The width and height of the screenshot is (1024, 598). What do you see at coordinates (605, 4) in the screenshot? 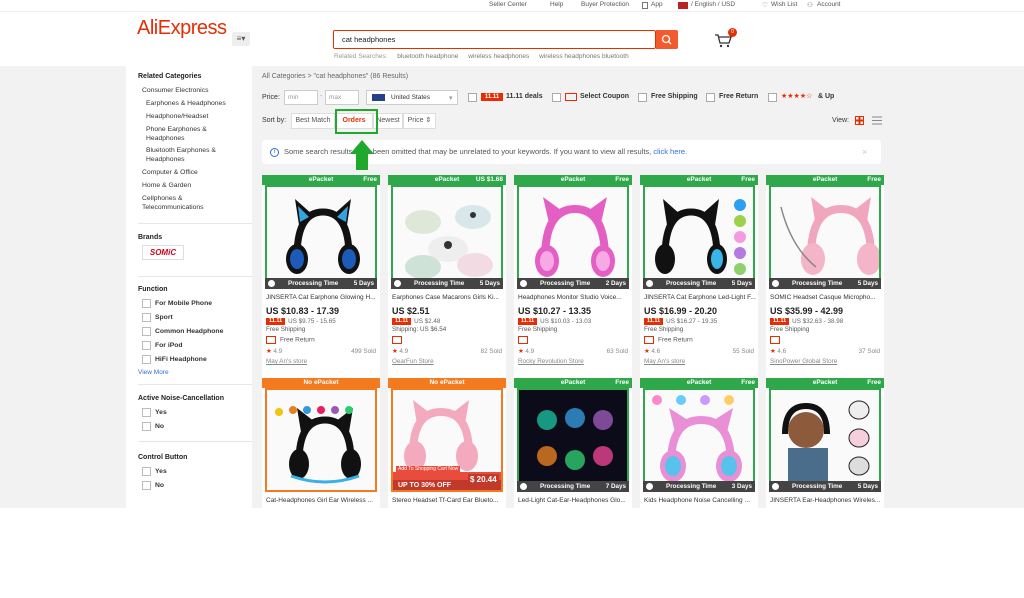
I see `buyer-protection-link: Buyer Protection` at bounding box center [605, 4].